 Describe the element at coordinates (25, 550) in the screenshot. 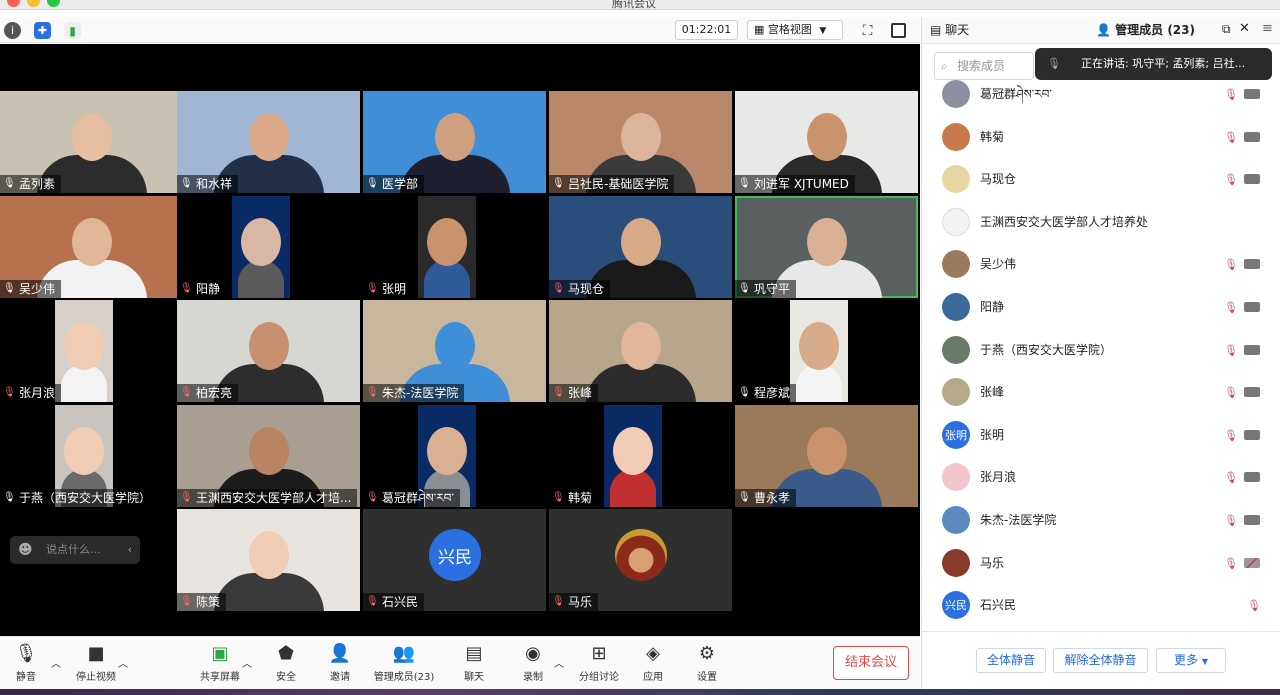

I see `emoji-icon: ☻` at that location.